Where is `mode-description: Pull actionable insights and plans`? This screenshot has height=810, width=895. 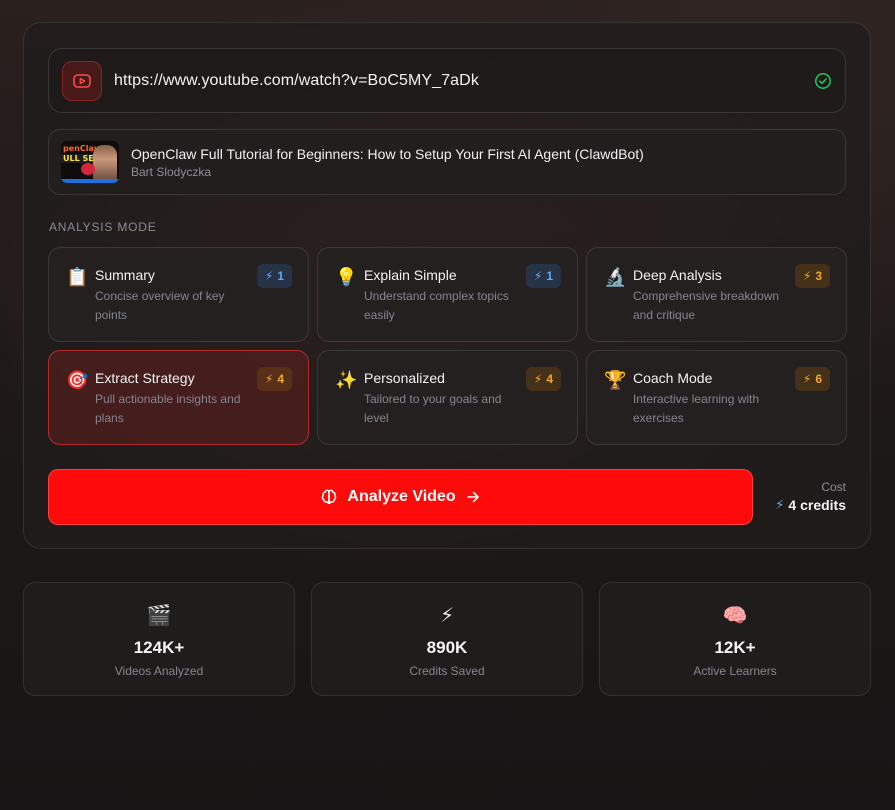
mode-description: Pull actionable insights and plans is located at coordinates (168, 408).